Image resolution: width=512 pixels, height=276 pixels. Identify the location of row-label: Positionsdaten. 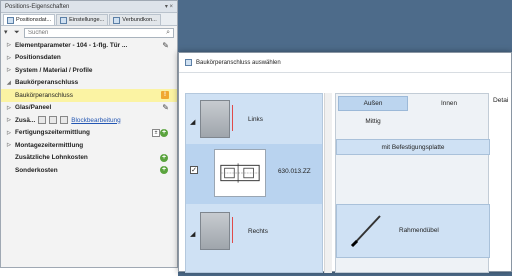
(38, 58).